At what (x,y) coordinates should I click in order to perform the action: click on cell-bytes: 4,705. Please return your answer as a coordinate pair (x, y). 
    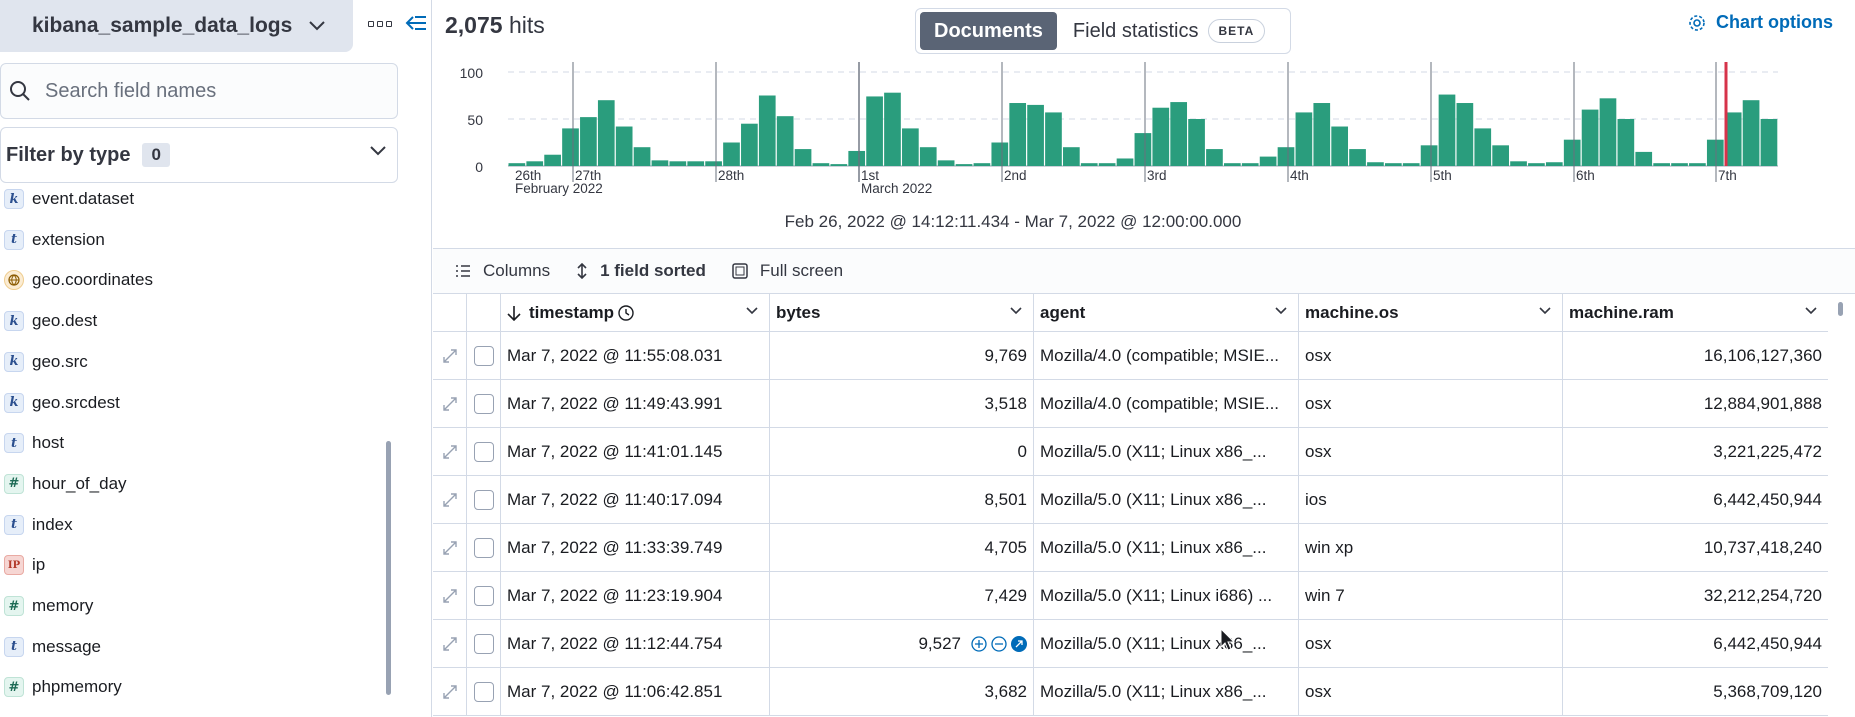
    Looking at the image, I should click on (902, 547).